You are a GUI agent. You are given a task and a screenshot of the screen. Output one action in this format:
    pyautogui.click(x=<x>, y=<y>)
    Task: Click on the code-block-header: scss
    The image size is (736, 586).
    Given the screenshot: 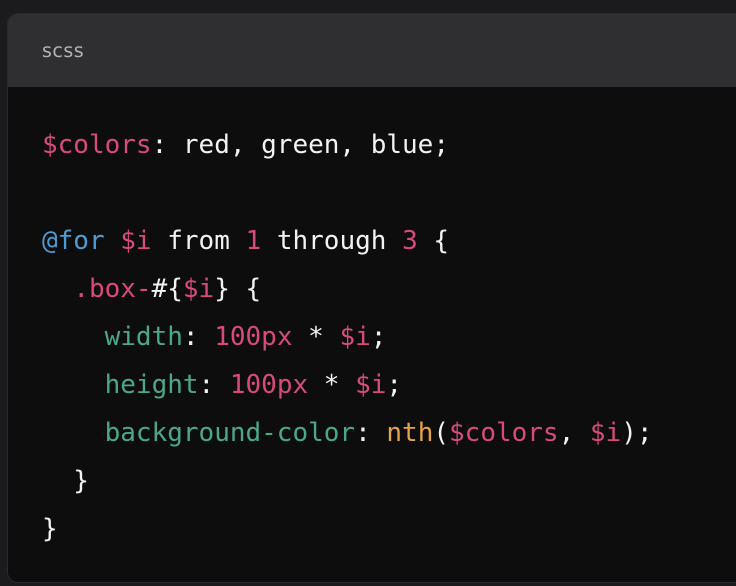 What is the action you would take?
    pyautogui.click(x=372, y=50)
    